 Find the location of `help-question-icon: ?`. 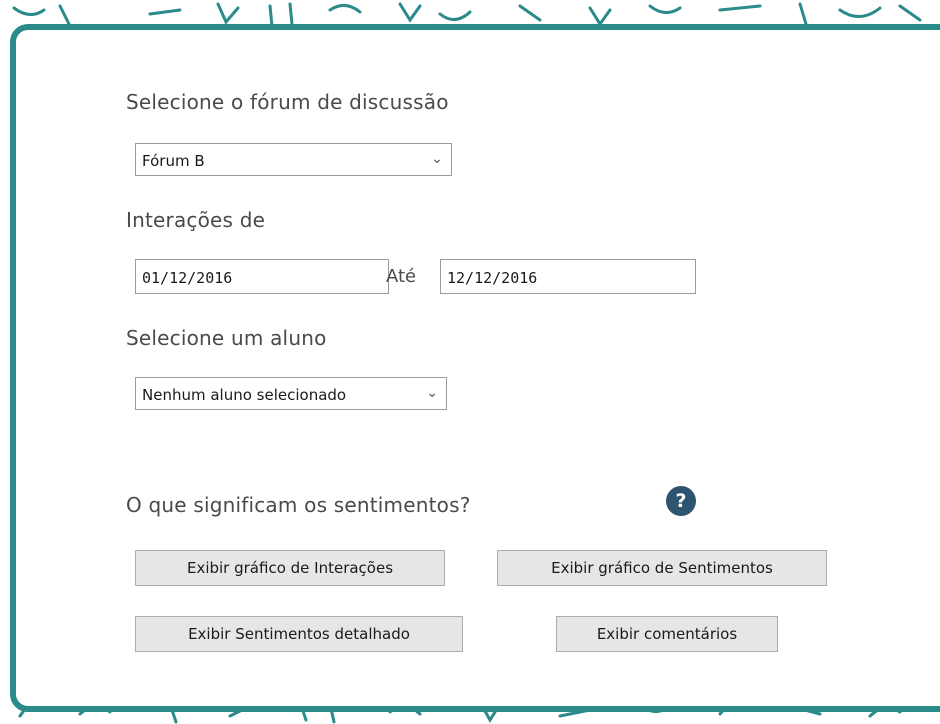

help-question-icon: ? is located at coordinates (681, 501).